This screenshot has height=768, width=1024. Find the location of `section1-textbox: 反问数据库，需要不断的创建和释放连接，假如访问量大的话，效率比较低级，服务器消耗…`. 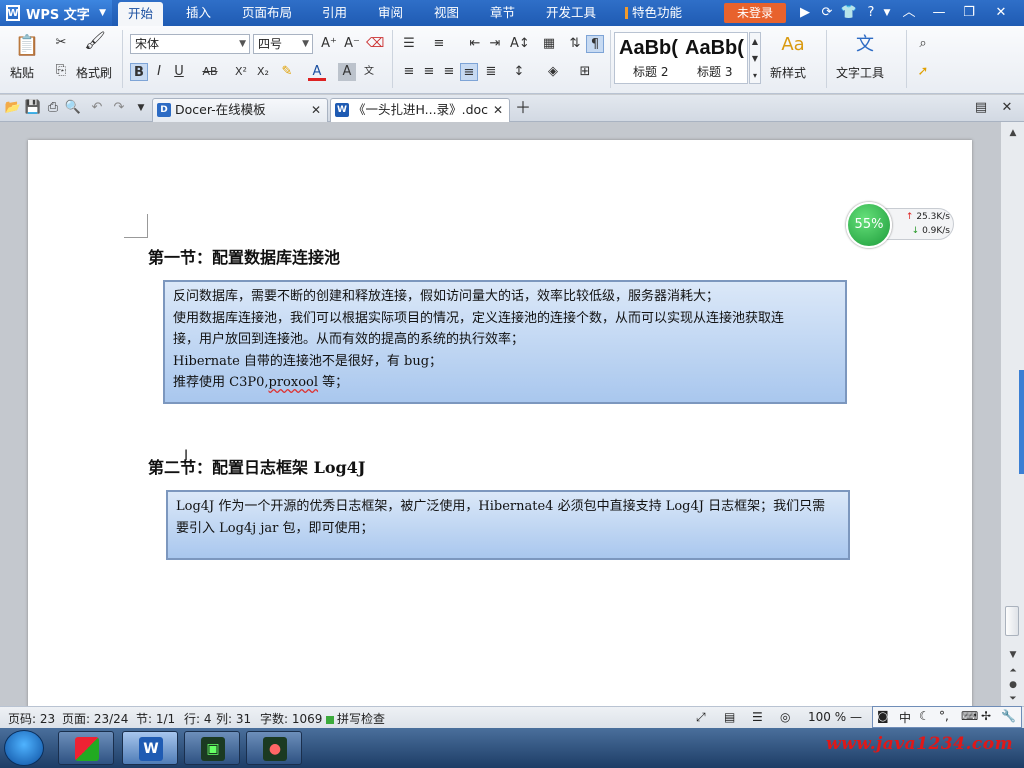

section1-textbox: 反问数据库，需要不断的创建和释放连接，假如访问量大的话，效率比较低级，服务器消耗… is located at coordinates (505, 342).